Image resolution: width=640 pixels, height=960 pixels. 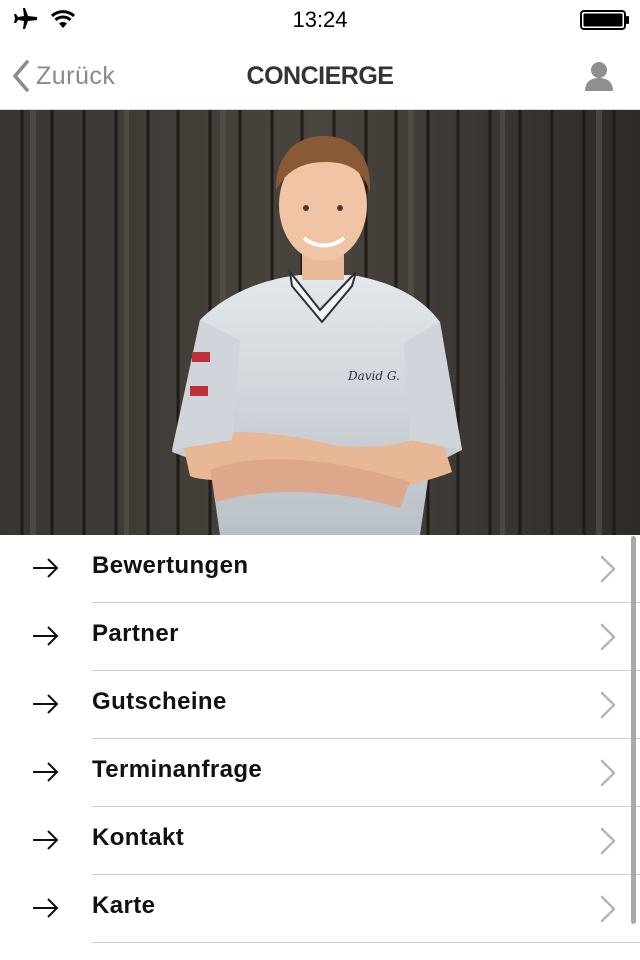 What do you see at coordinates (599, 76) in the screenshot?
I see `profile-icon` at bounding box center [599, 76].